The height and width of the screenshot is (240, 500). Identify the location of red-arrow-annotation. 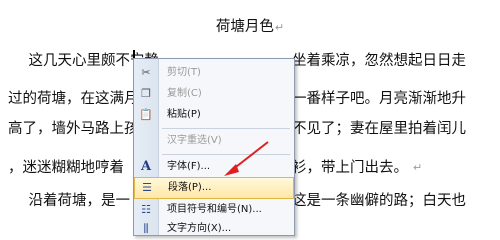
(246, 158).